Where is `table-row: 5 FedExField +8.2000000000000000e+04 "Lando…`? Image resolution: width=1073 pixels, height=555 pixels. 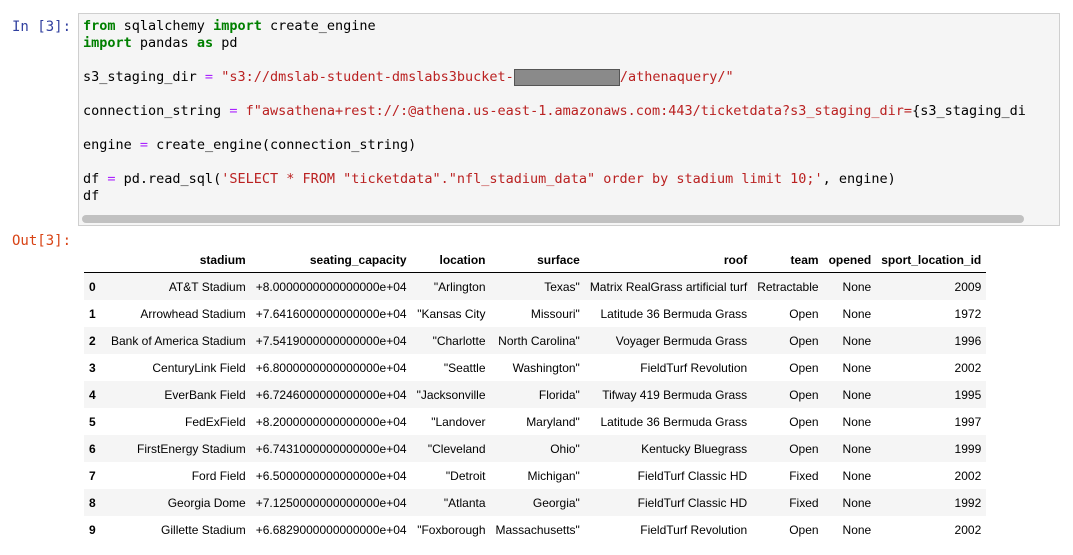 table-row: 5 FedExField +8.2000000000000000e+04 "Lando… is located at coordinates (535, 421).